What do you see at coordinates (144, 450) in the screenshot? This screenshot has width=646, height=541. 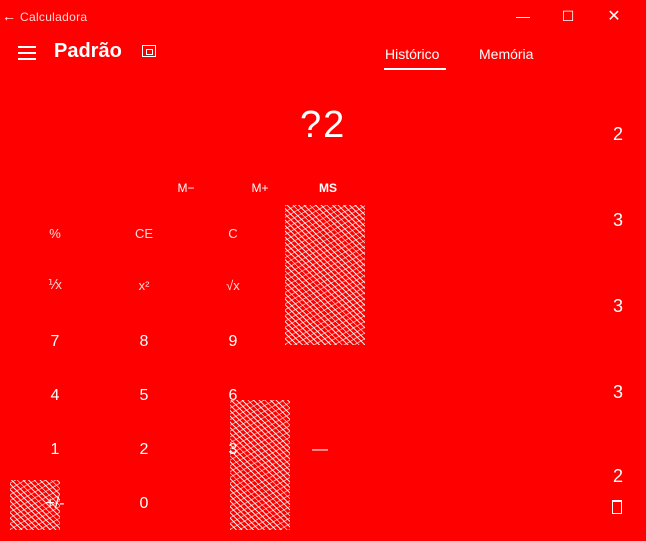 I see `digit-2-button: 2` at bounding box center [144, 450].